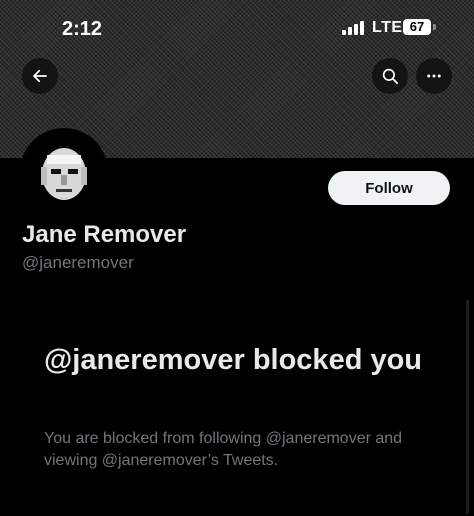  I want to click on avatar-face-image, so click(64, 172).